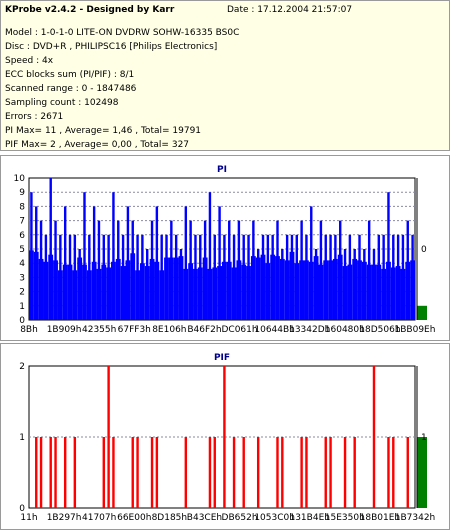 The image size is (450, 530). What do you see at coordinates (22, 193) in the screenshot?
I see `pi-y-tick-label: 9` at bounding box center [22, 193].